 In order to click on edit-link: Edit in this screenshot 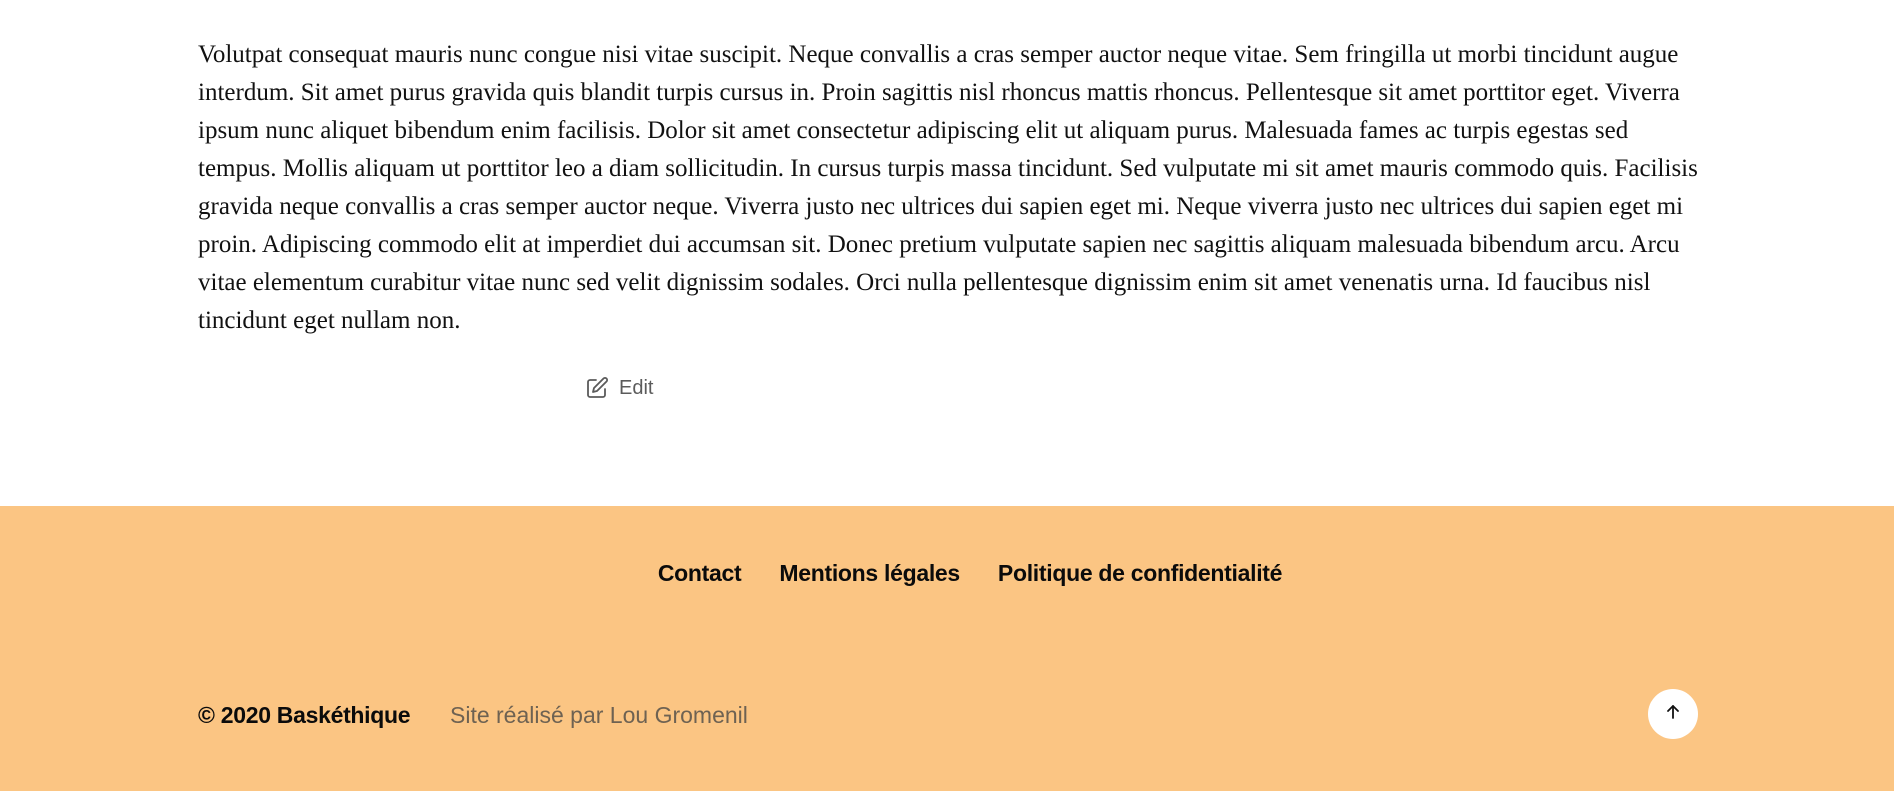, I will do `click(619, 388)`.